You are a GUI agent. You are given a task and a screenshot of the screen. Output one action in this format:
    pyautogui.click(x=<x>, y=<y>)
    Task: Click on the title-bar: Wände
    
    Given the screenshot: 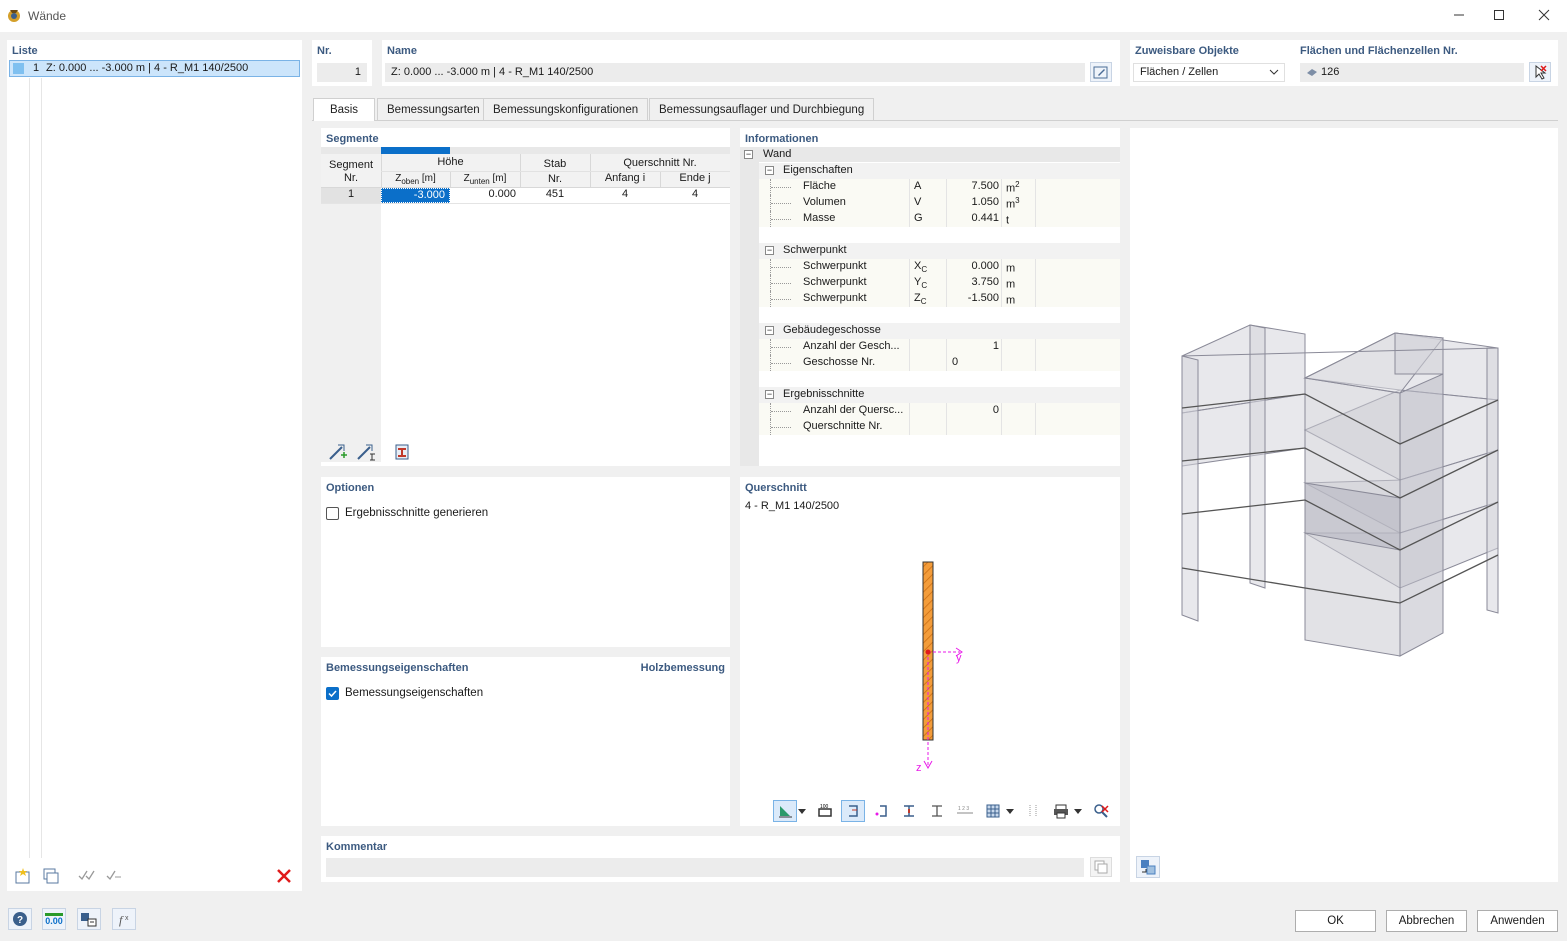 What is the action you would take?
    pyautogui.click(x=783, y=16)
    